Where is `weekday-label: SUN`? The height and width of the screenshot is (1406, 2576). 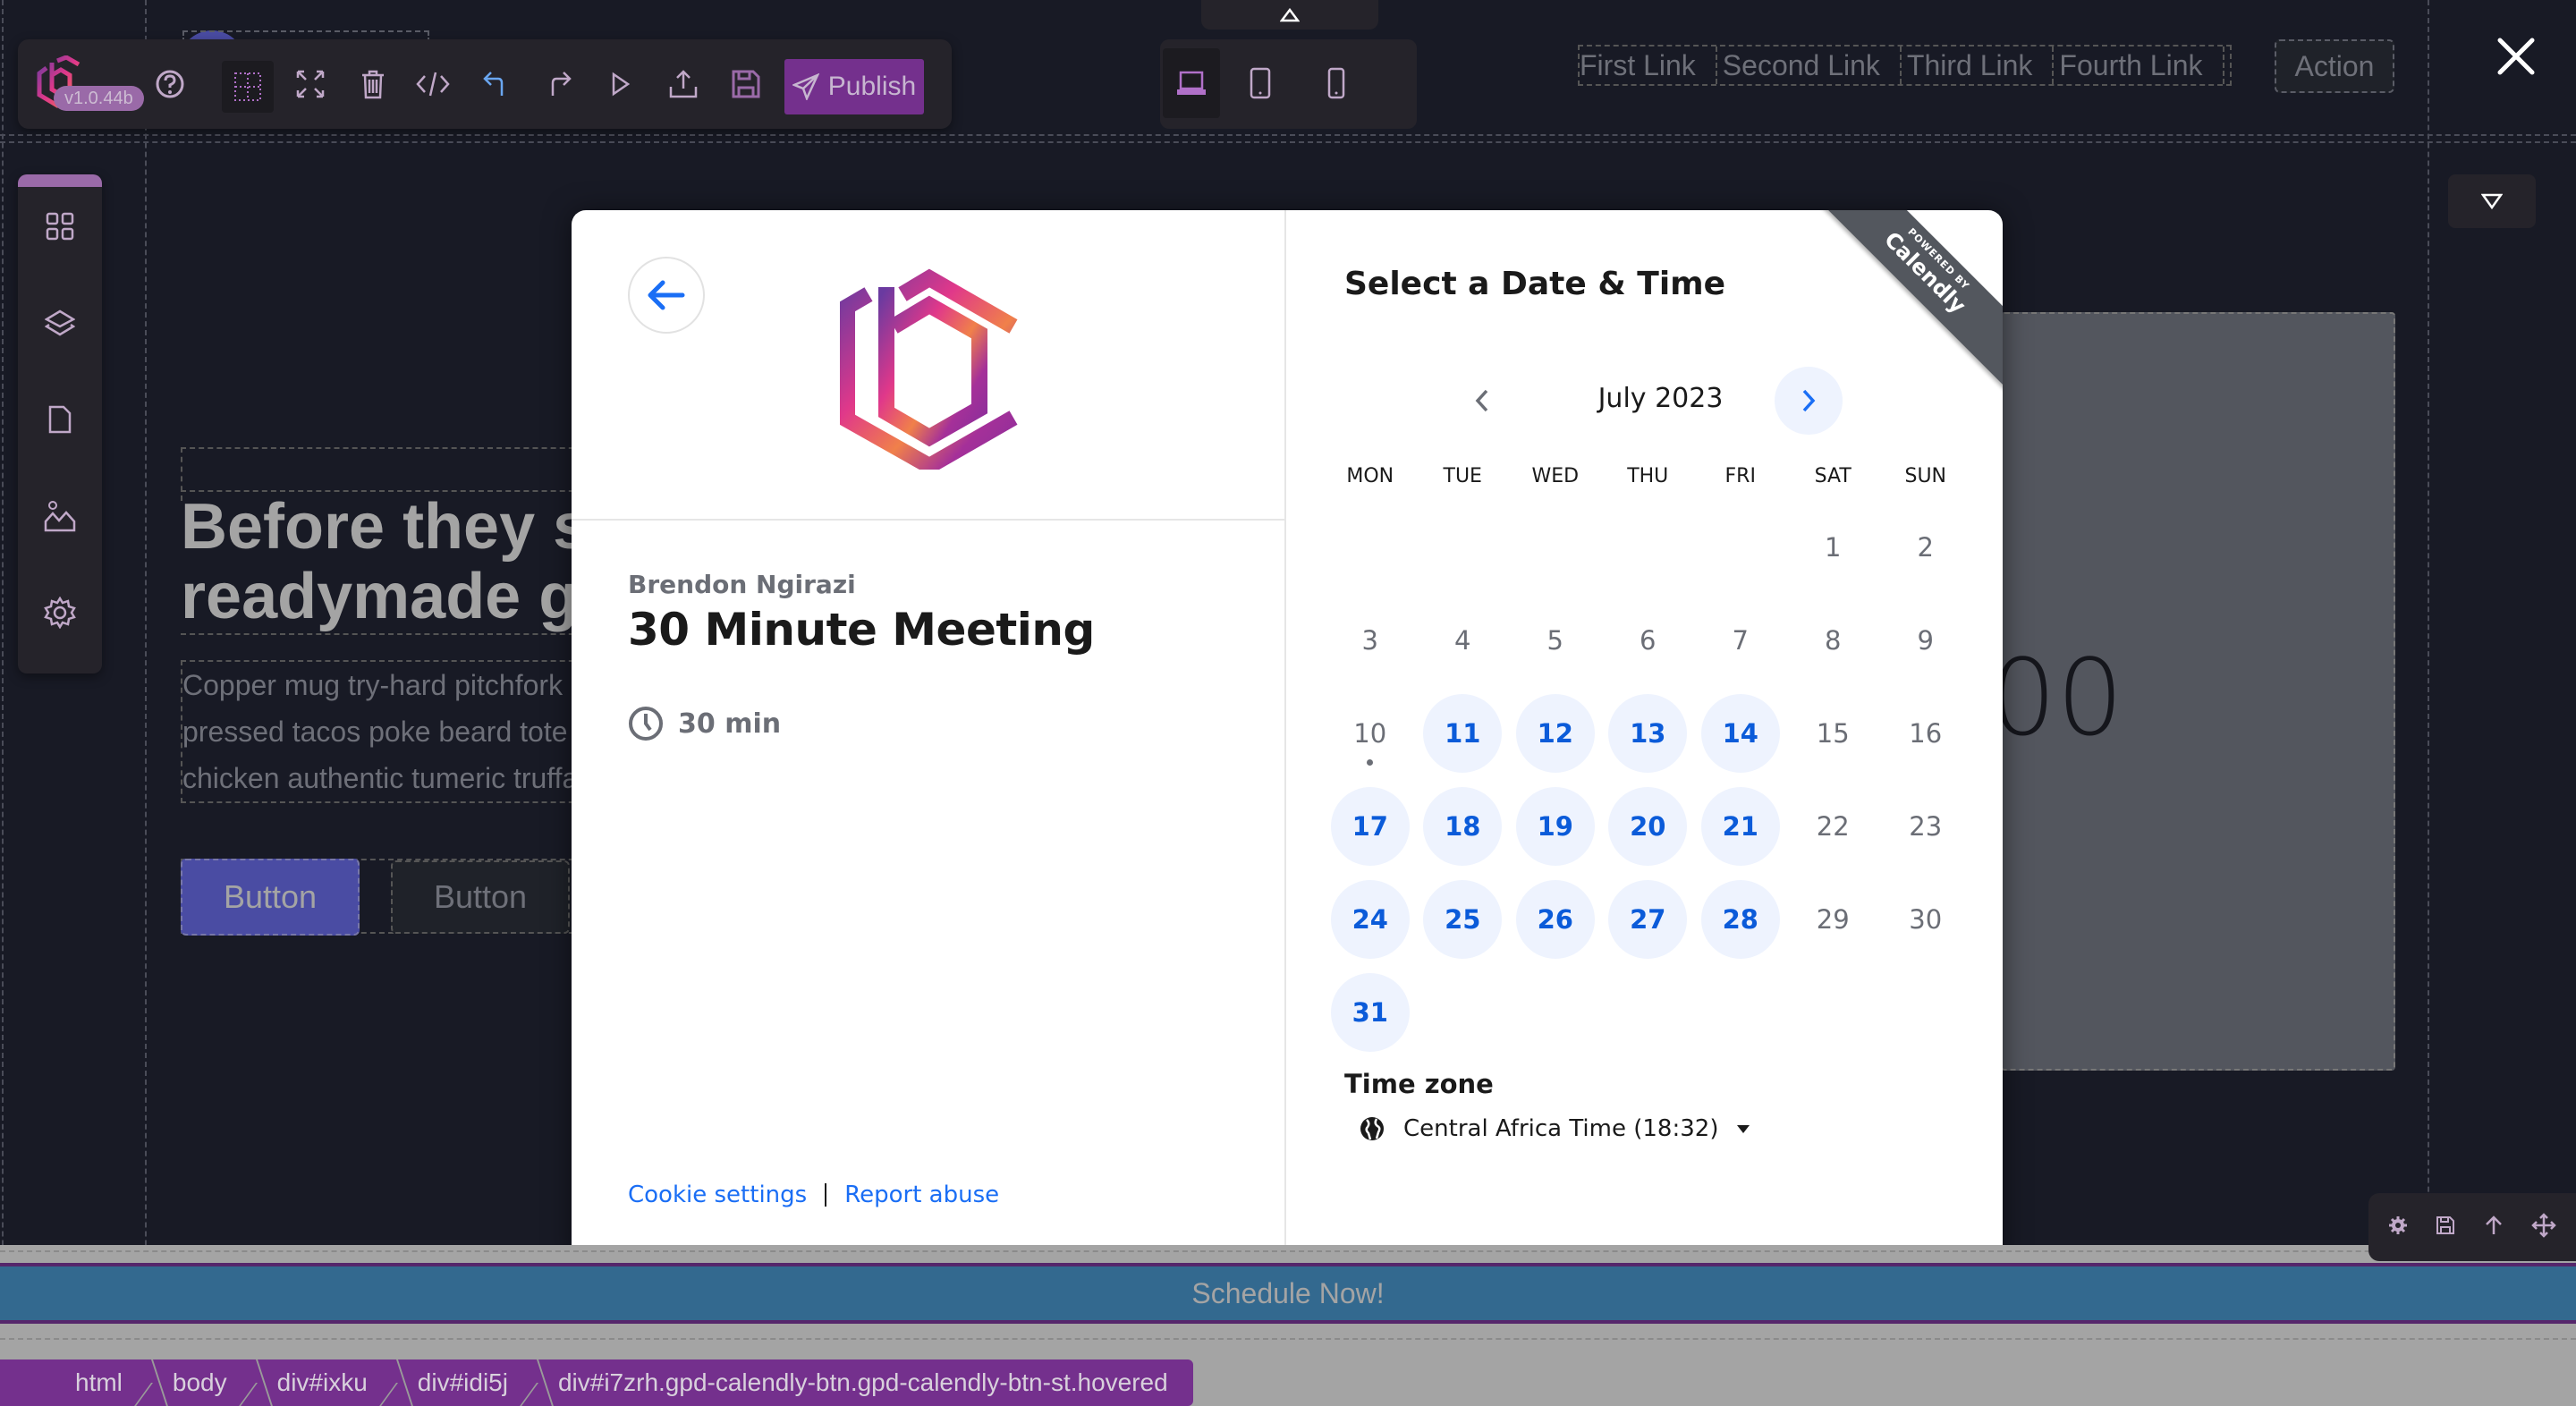 weekday-label: SUN is located at coordinates (1925, 476).